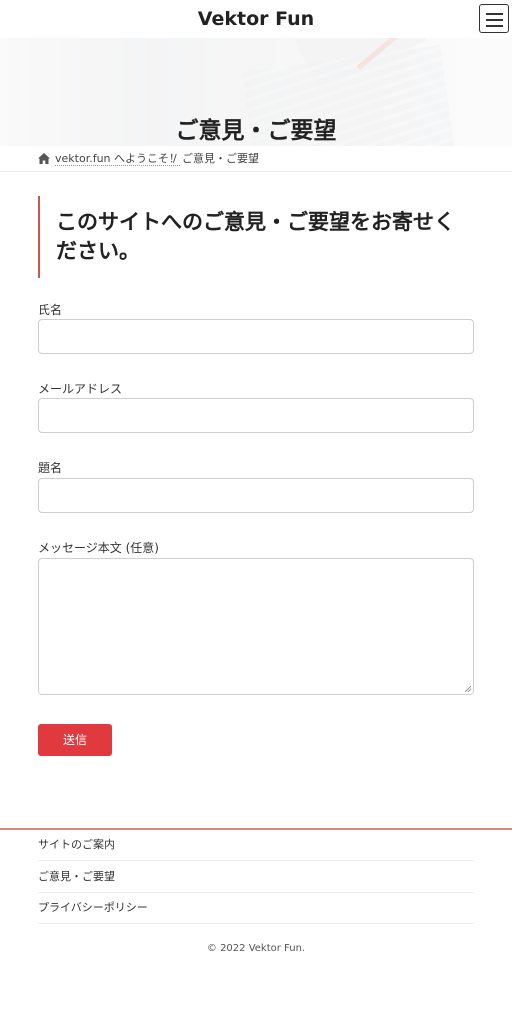 The height and width of the screenshot is (1024, 512). What do you see at coordinates (256, 415) in the screenshot?
I see `email-field` at bounding box center [256, 415].